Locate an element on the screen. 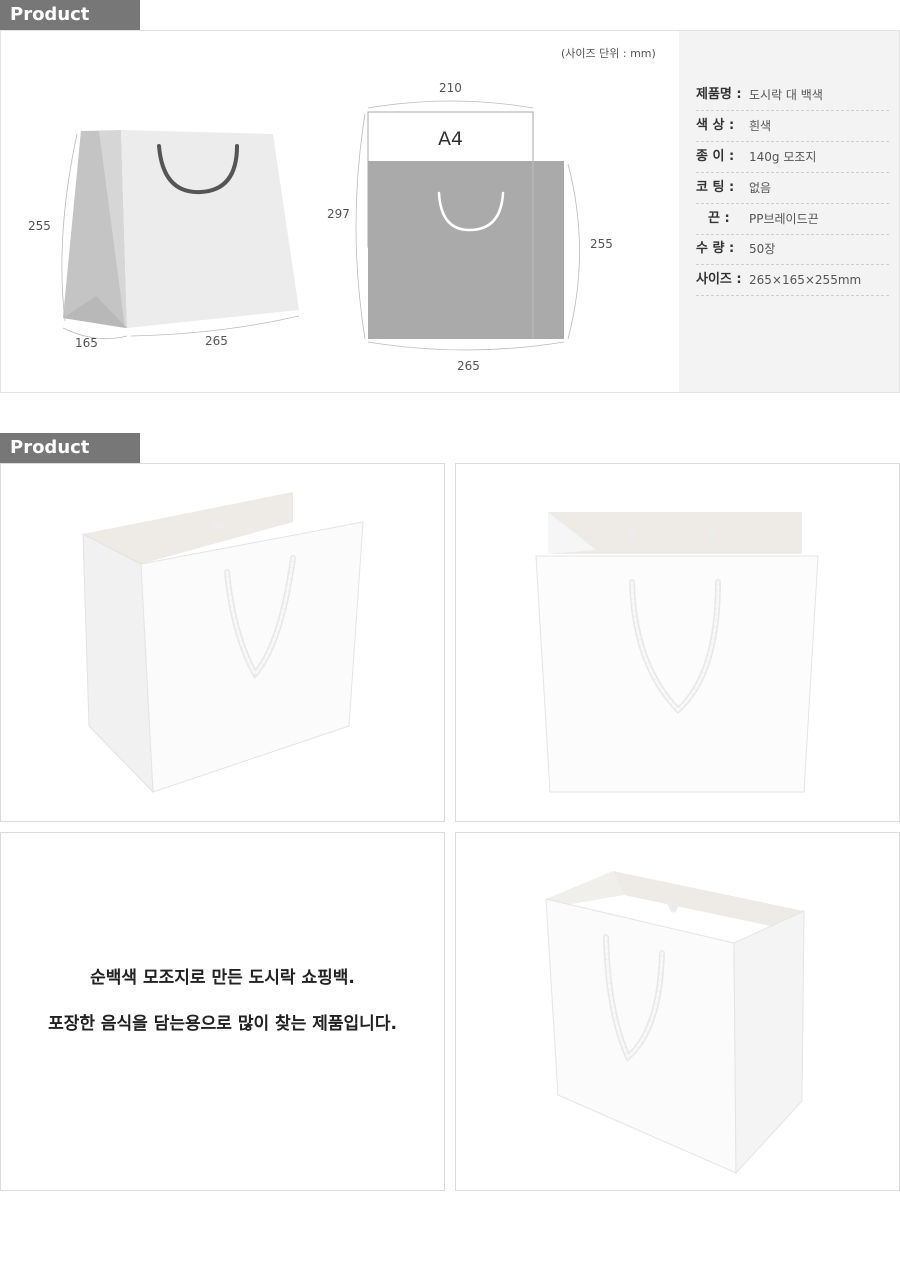  detail-photo-angle is located at coordinates (222, 642).